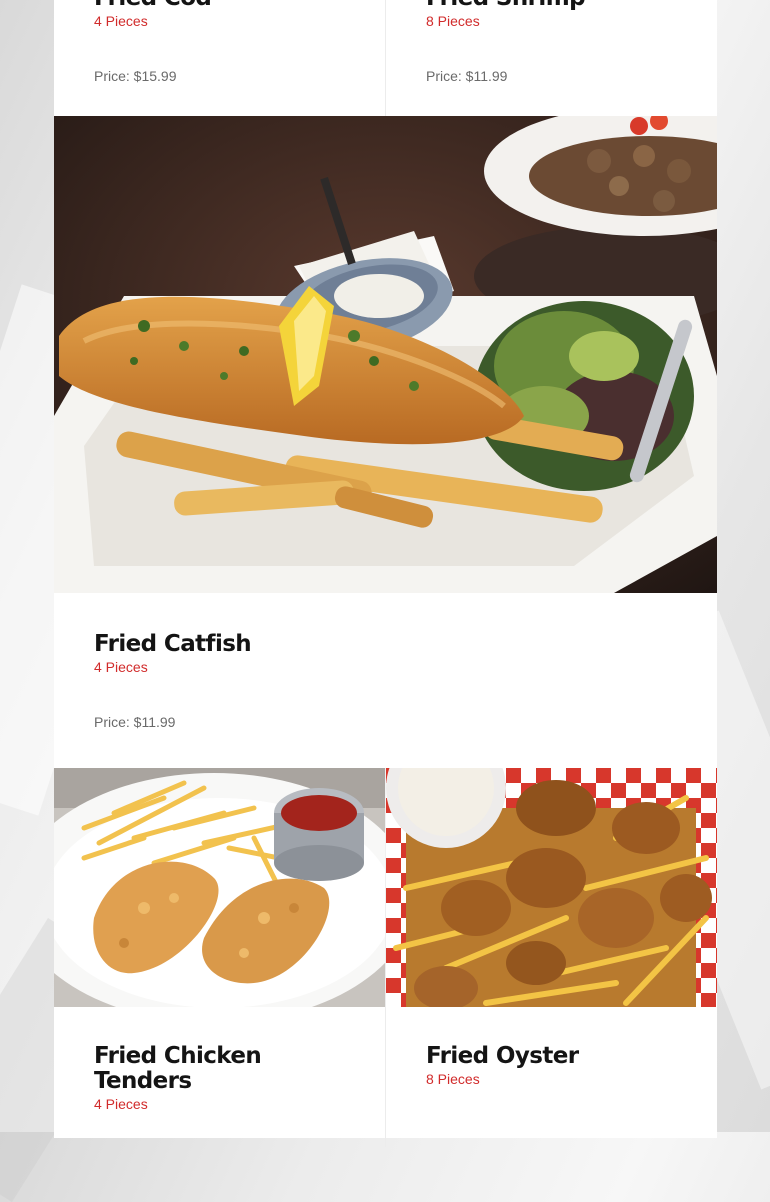 Image resolution: width=770 pixels, height=1202 pixels. What do you see at coordinates (135, 76) in the screenshot?
I see `menu-item-price: Price: $15.99` at bounding box center [135, 76].